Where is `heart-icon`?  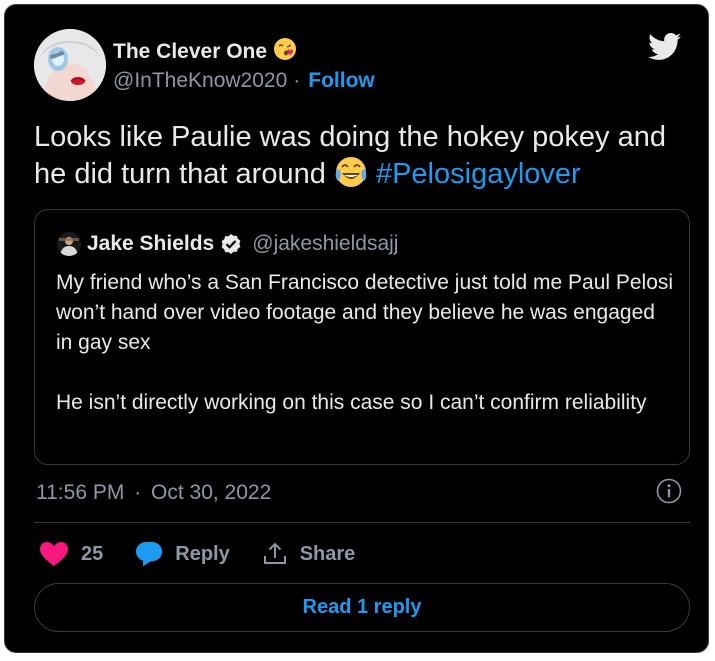 heart-icon is located at coordinates (54, 554).